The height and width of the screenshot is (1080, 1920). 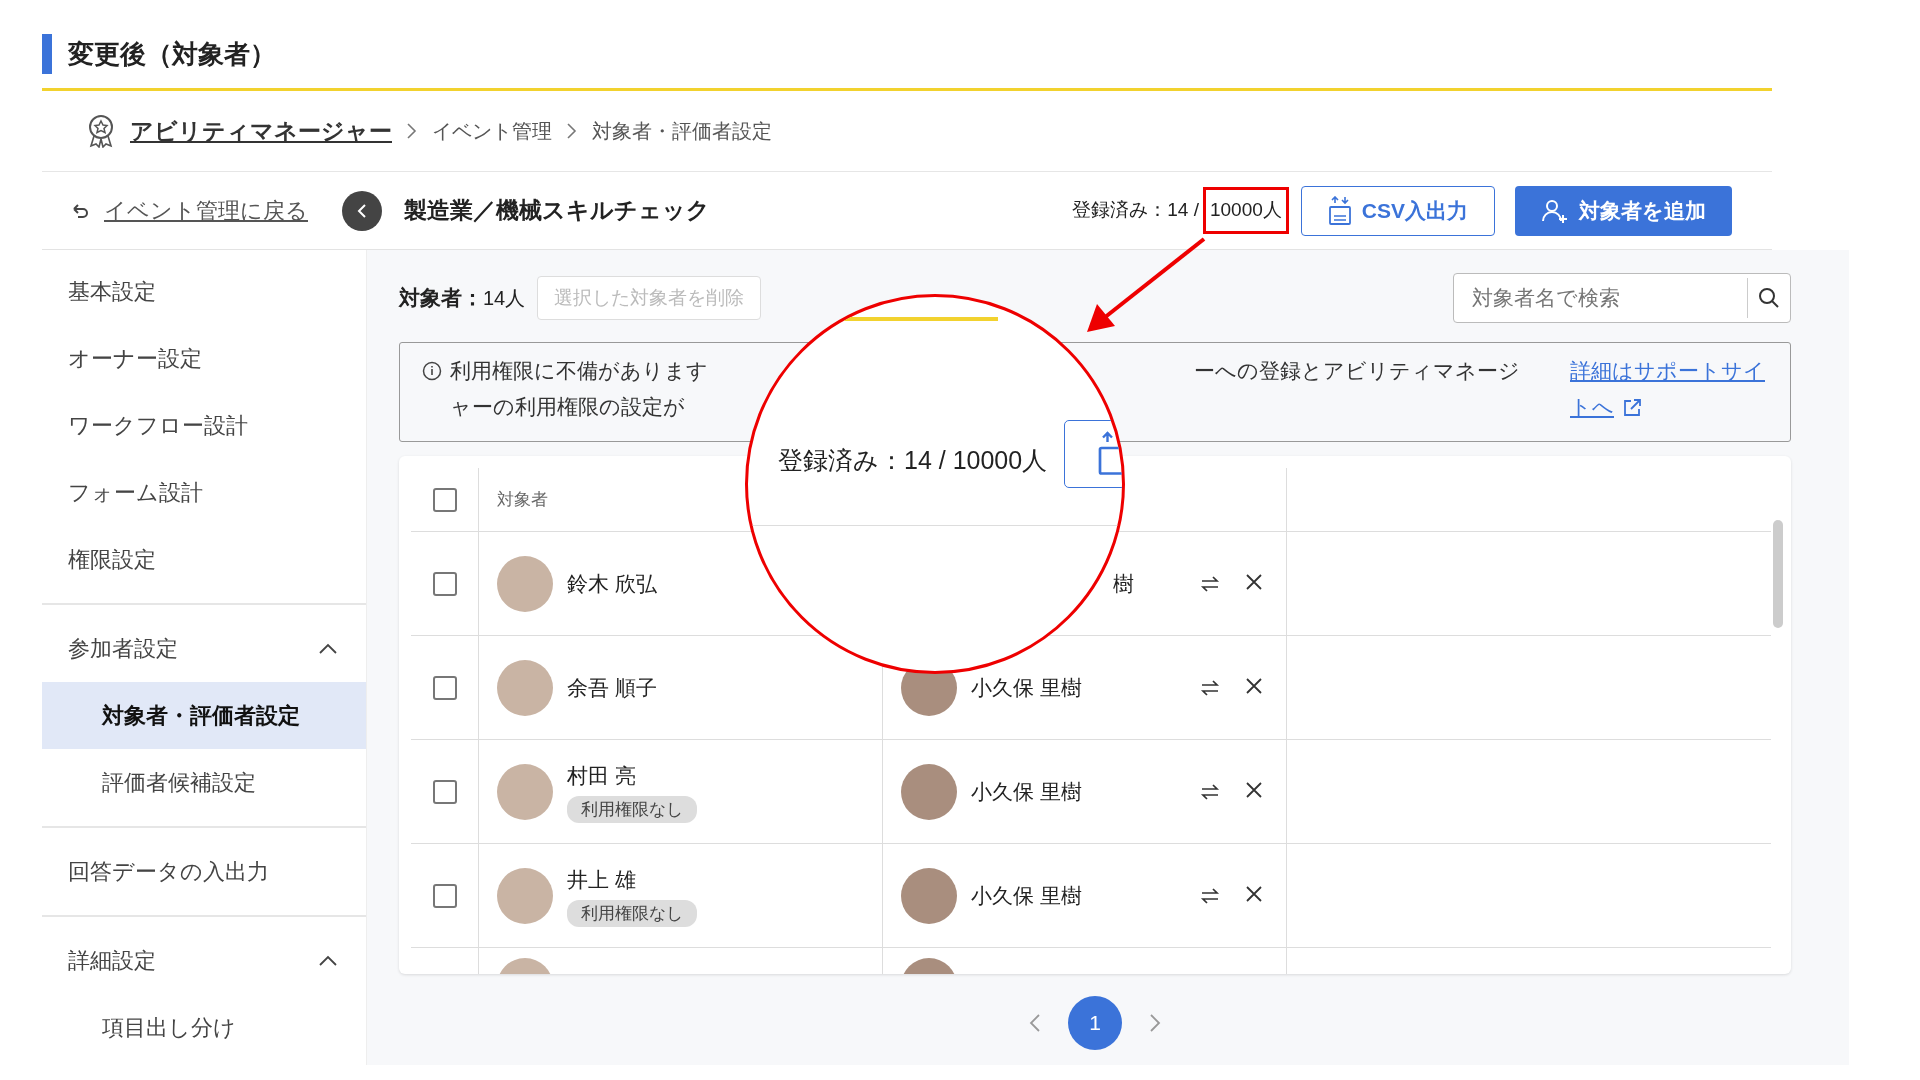 What do you see at coordinates (1769, 298) in the screenshot?
I see `search-icon` at bounding box center [1769, 298].